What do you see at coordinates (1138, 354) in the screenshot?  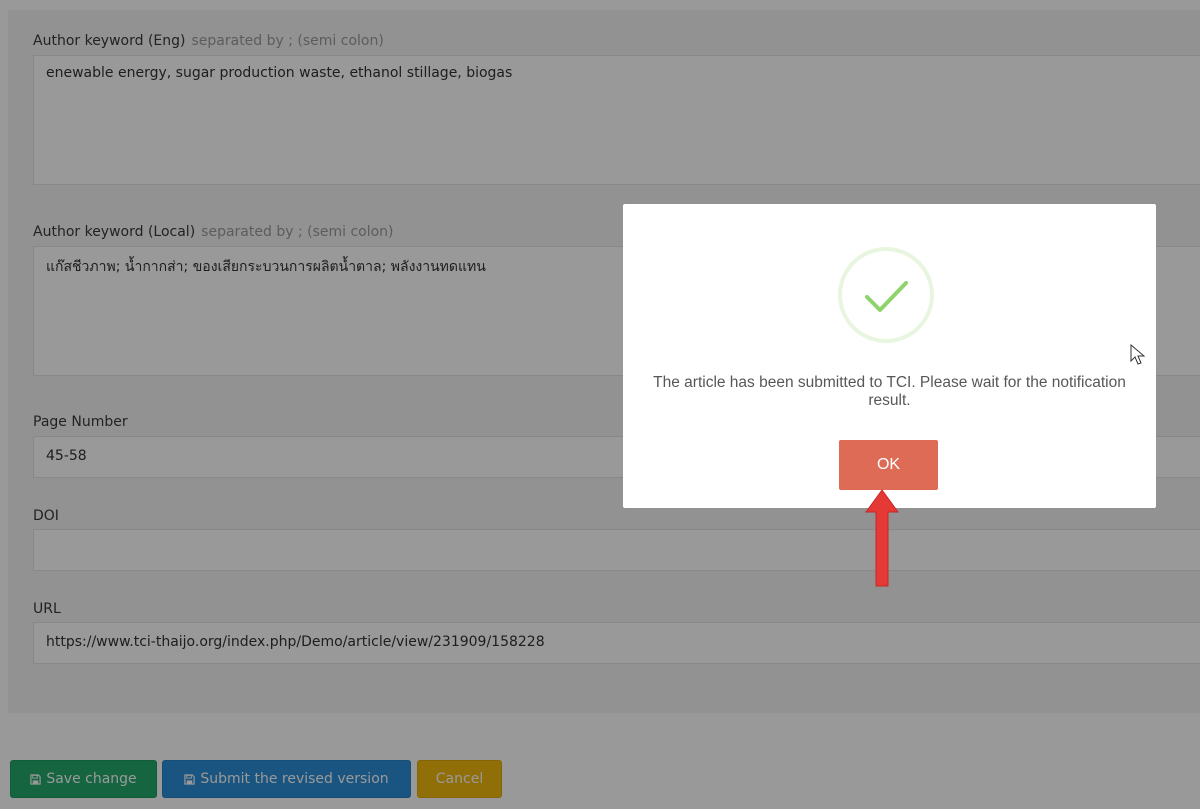 I see `mouse-cursor-icon` at bounding box center [1138, 354].